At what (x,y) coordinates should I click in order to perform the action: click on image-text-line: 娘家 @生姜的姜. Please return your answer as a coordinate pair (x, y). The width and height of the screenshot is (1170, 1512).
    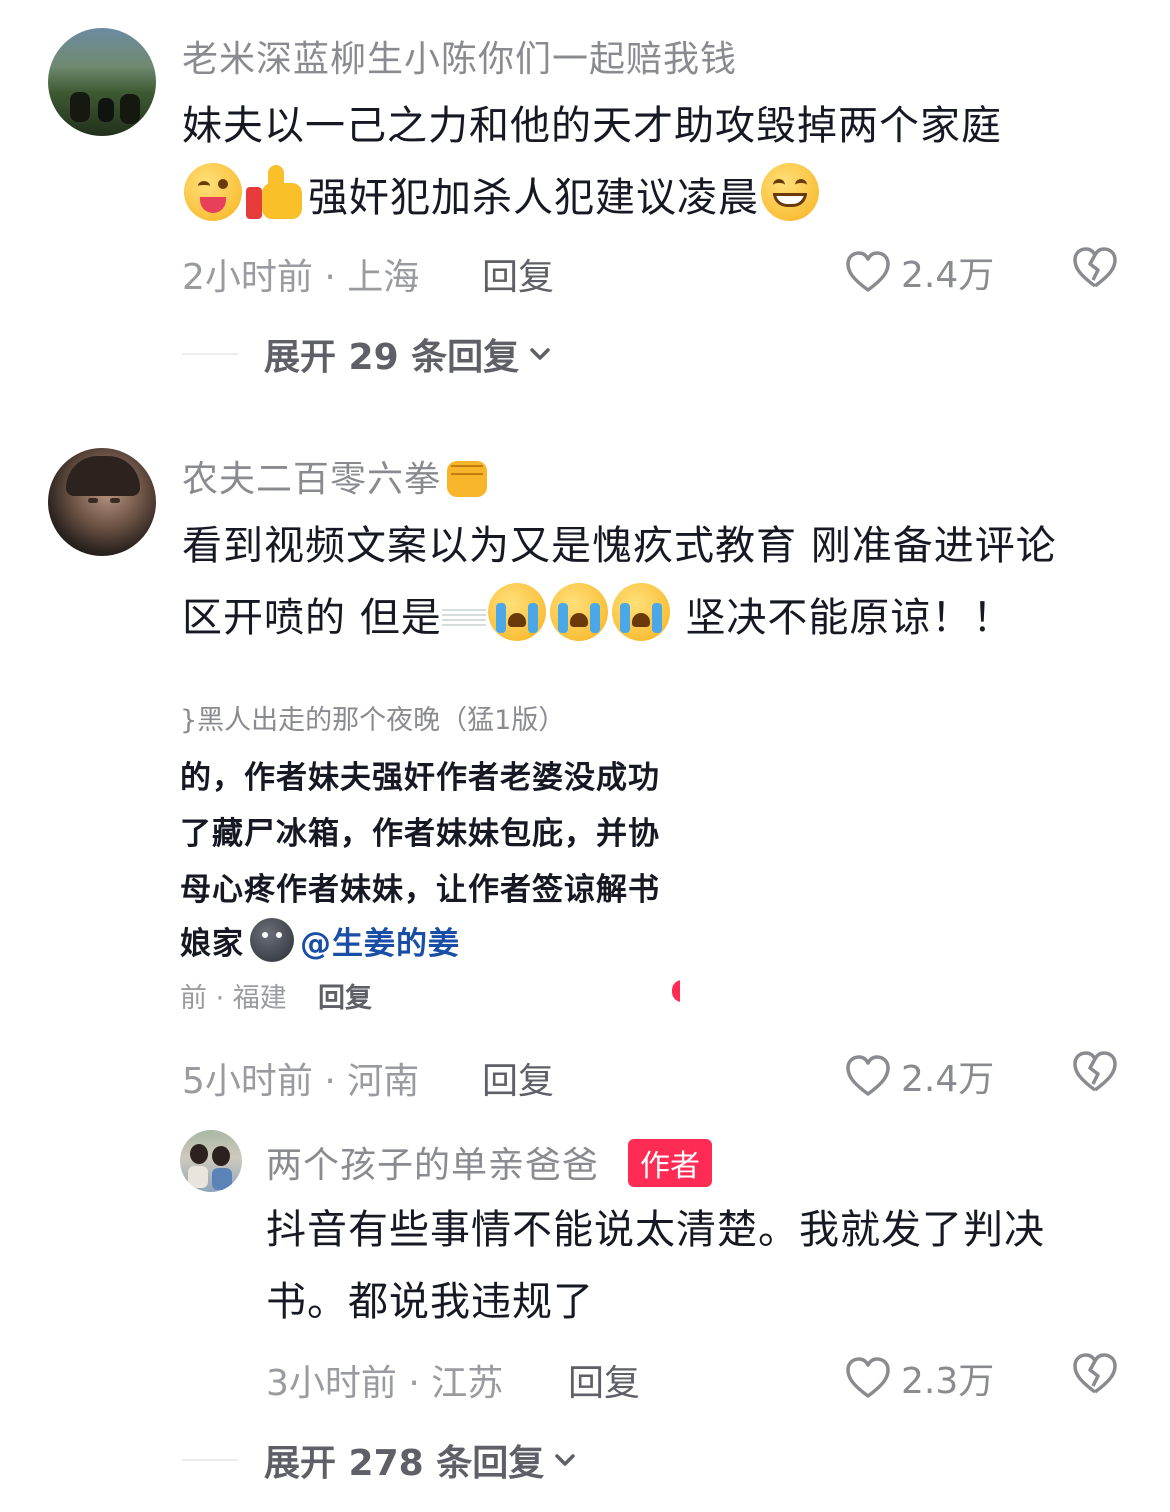
    Looking at the image, I should click on (320, 940).